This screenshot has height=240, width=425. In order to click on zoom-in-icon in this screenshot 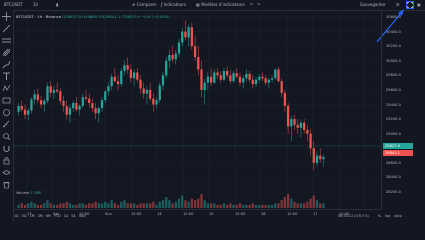, I will do `click(6, 136)`.